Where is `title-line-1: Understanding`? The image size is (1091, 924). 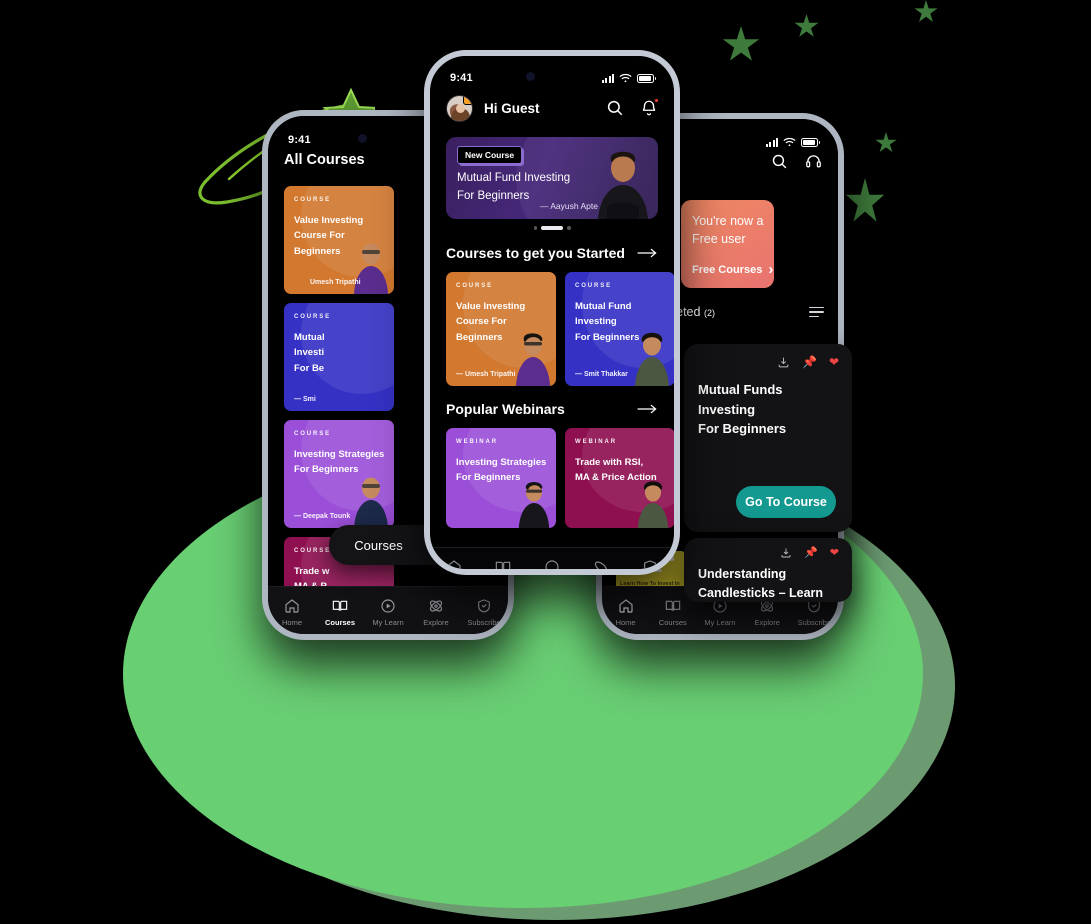
title-line-1: Understanding is located at coordinates (742, 574).